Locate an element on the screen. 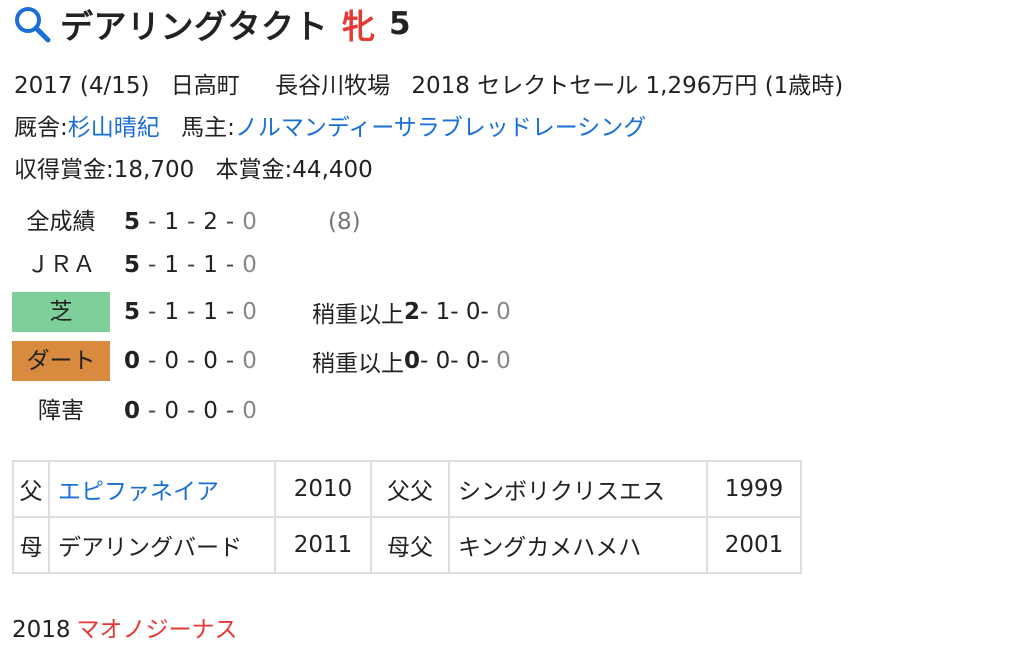 The width and height of the screenshot is (1035, 651). birthplace: 日高町 is located at coordinates (205, 86).